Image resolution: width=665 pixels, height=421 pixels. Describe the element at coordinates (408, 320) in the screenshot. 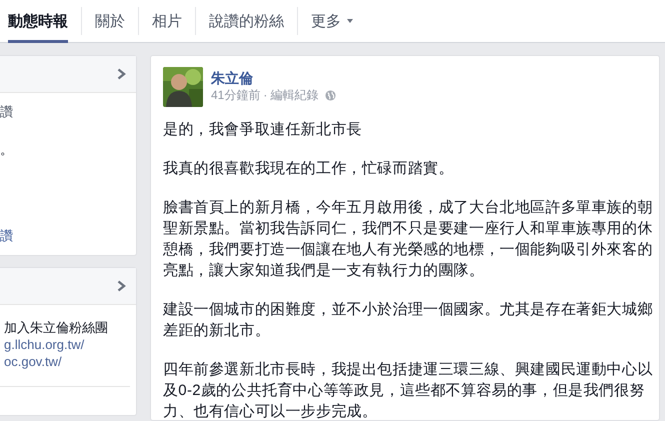

I see `post-paragraph: 建設一個城市的困難度，並不小於治理一個國家。尤其是存在著鉅大城鄉差距的新北市。` at that location.